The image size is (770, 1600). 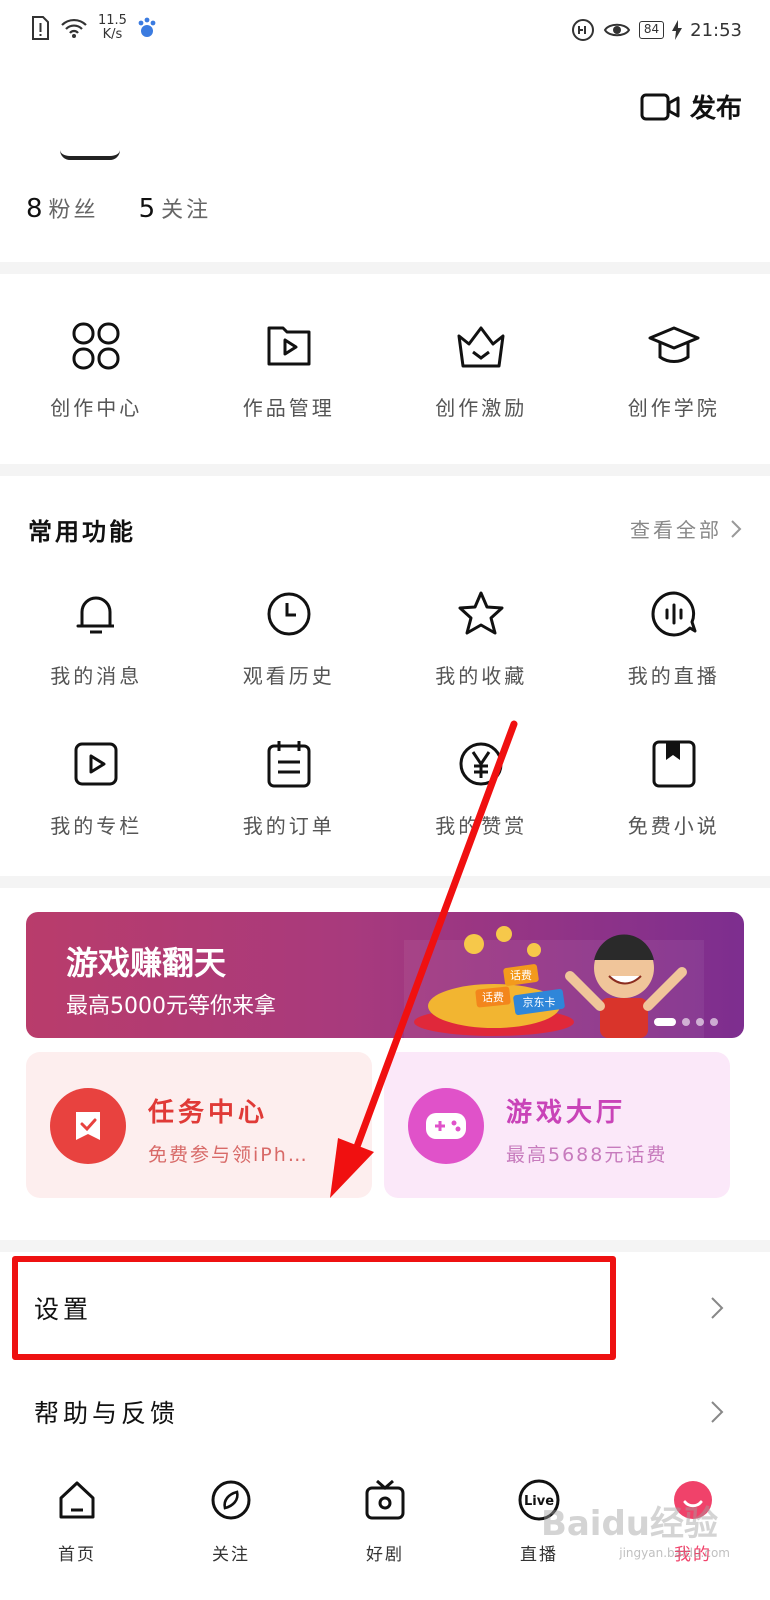 What do you see at coordinates (674, 1553) in the screenshot?
I see `watermark-url: jingyan.baidu.com` at bounding box center [674, 1553].